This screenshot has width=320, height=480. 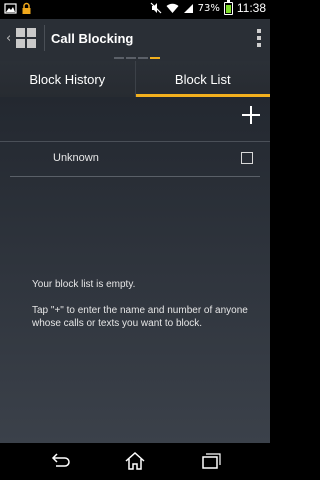 I want to click on signal-icon, so click(x=188, y=8).